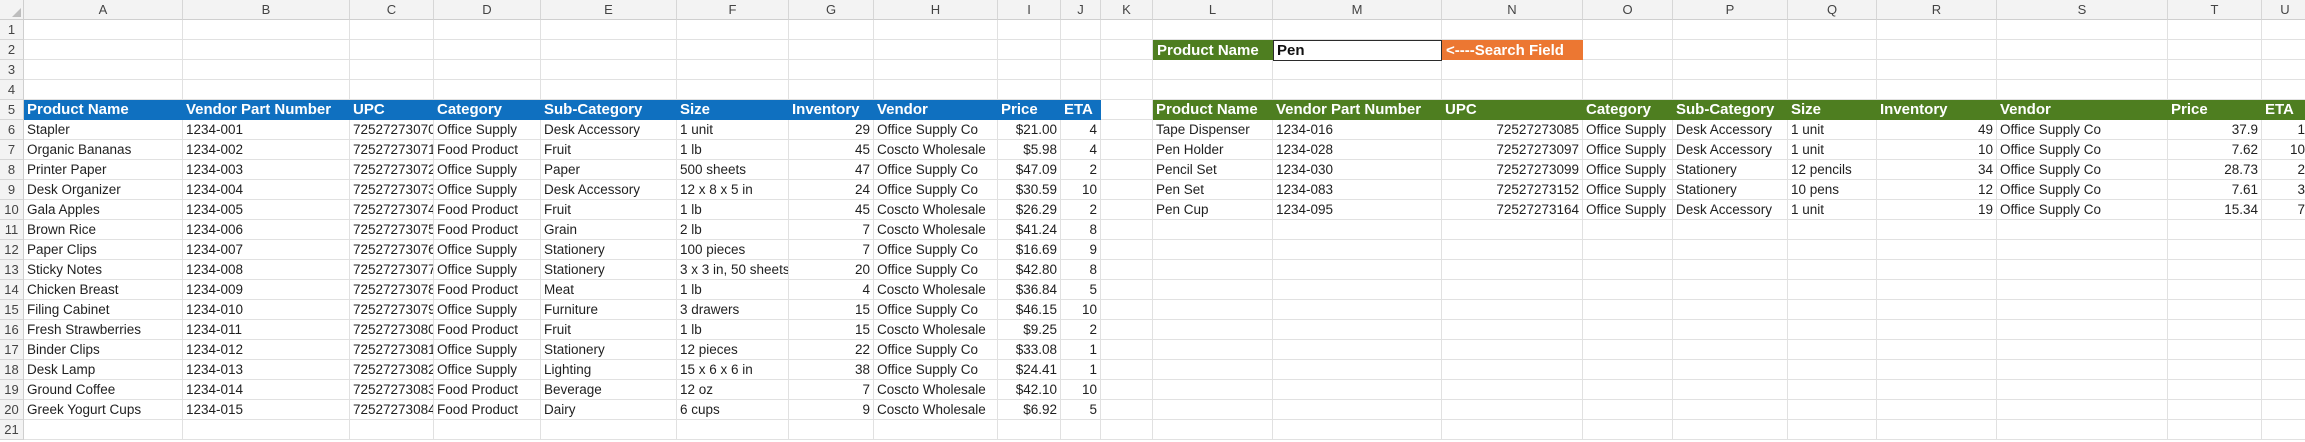 Image resolution: width=2305 pixels, height=442 pixels. Describe the element at coordinates (1081, 350) in the screenshot. I see `inventory-table-cell: 1` at that location.